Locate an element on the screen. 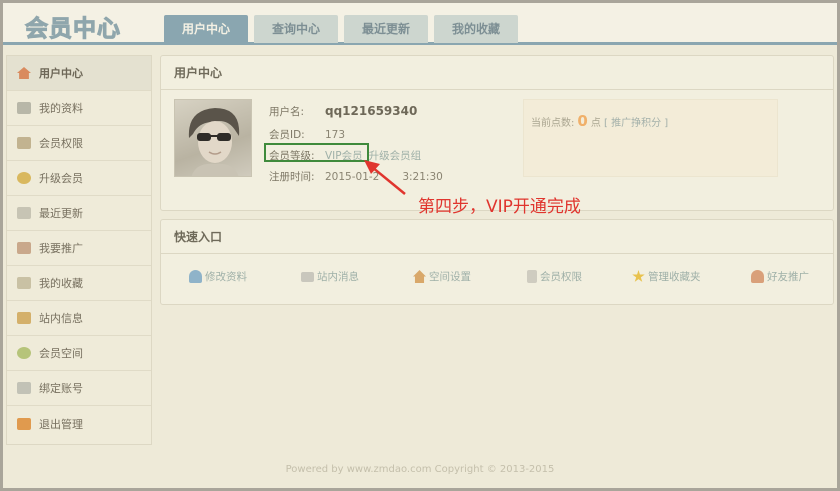 The image size is (840, 491). avatar-portrait-icon is located at coordinates (214, 142).